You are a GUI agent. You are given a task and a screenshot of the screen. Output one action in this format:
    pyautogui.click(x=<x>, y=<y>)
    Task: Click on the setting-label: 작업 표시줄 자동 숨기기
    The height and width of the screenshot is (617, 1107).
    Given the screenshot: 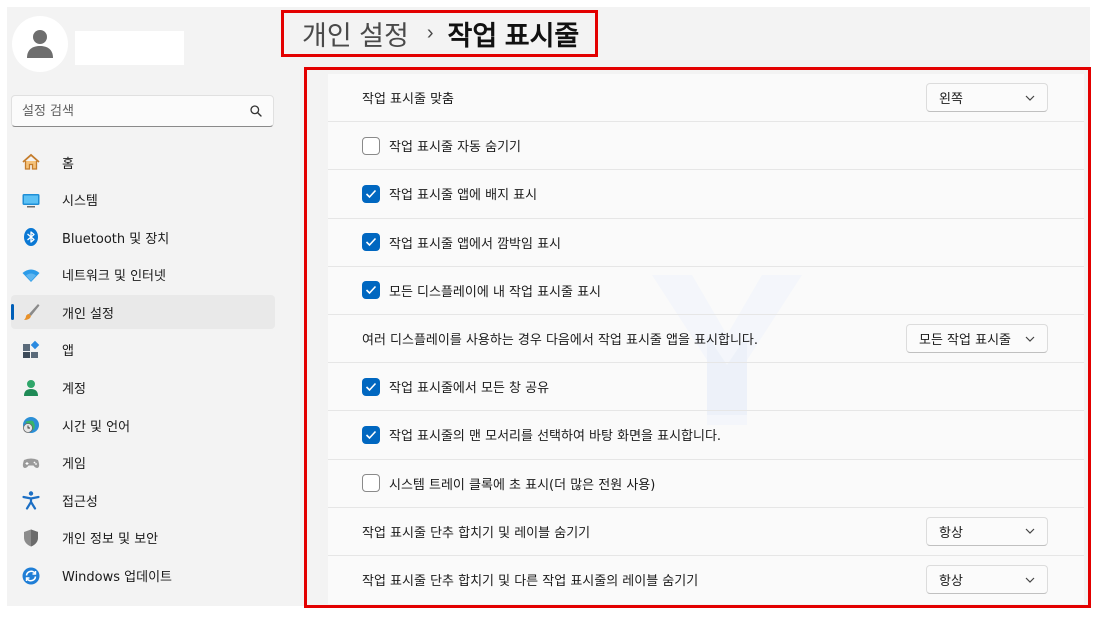 What is the action you would take?
    pyautogui.click(x=455, y=148)
    